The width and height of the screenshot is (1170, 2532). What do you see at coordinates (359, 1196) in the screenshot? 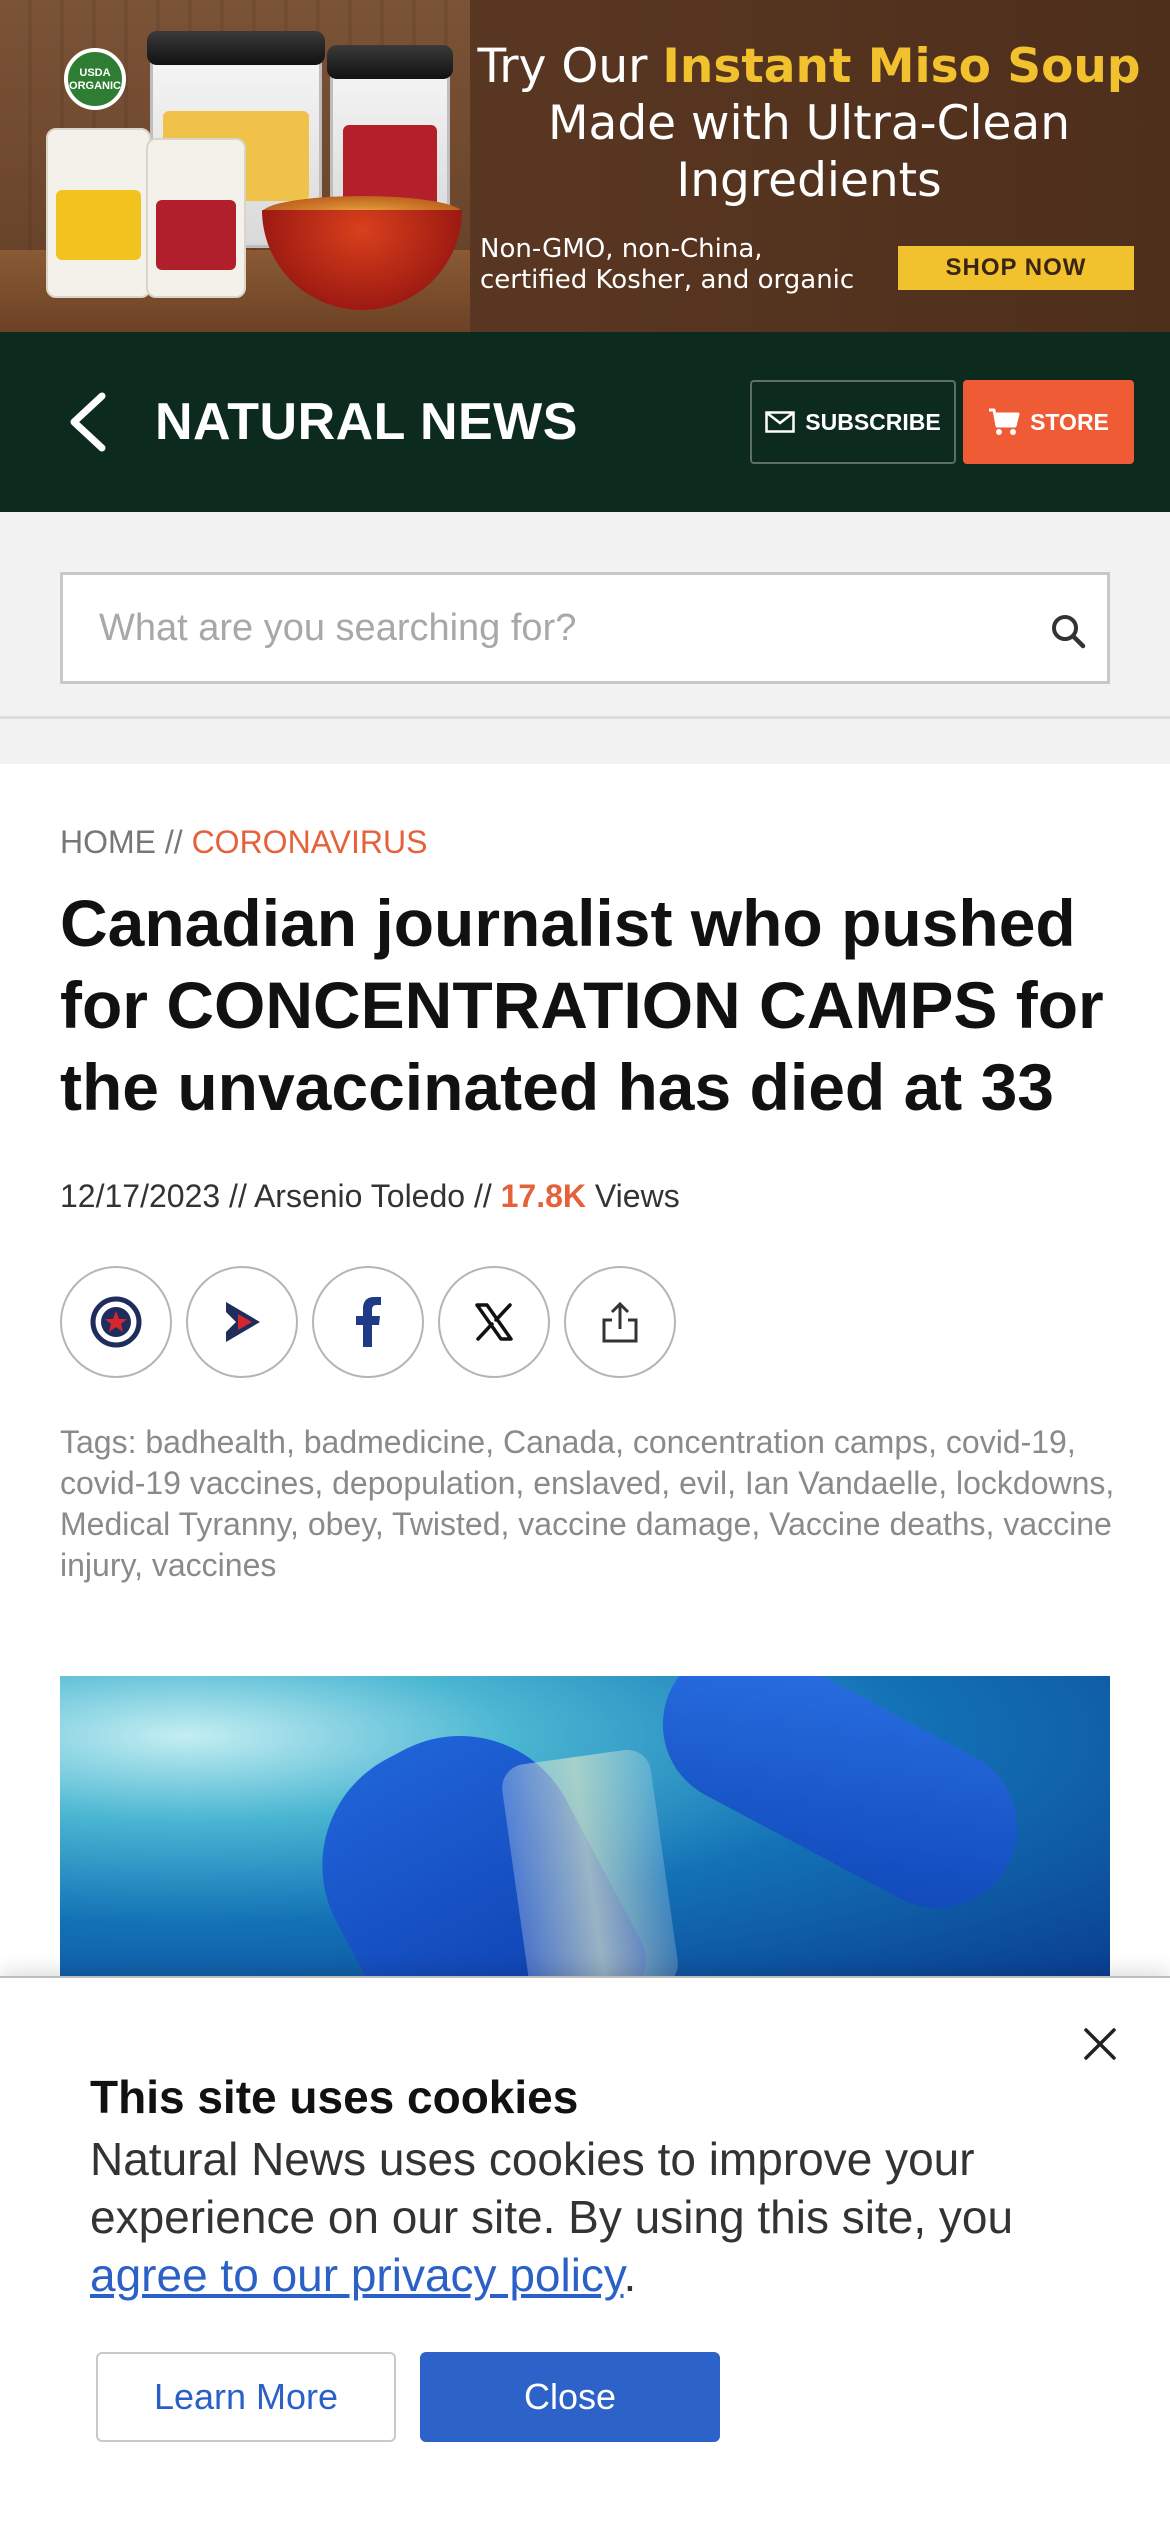
I see `article-author-link: Arsenio Toledo` at bounding box center [359, 1196].